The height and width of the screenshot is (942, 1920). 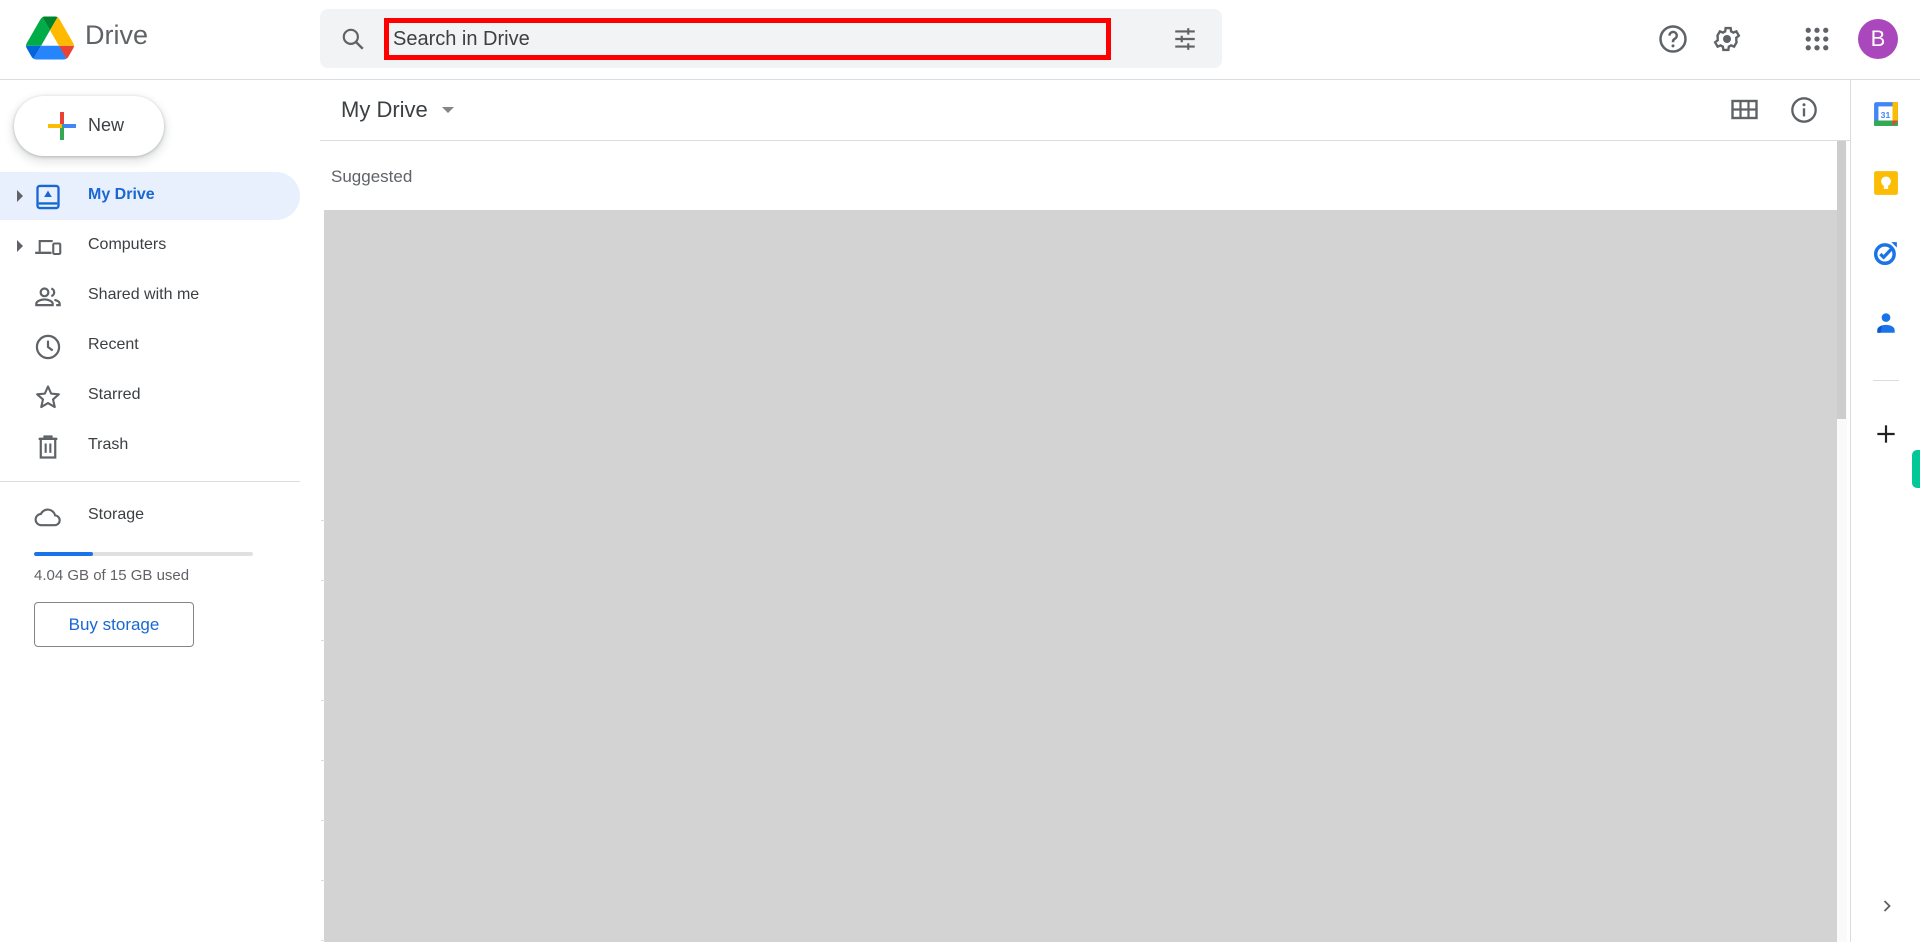 What do you see at coordinates (143, 554) in the screenshot?
I see `storage-usage-bar` at bounding box center [143, 554].